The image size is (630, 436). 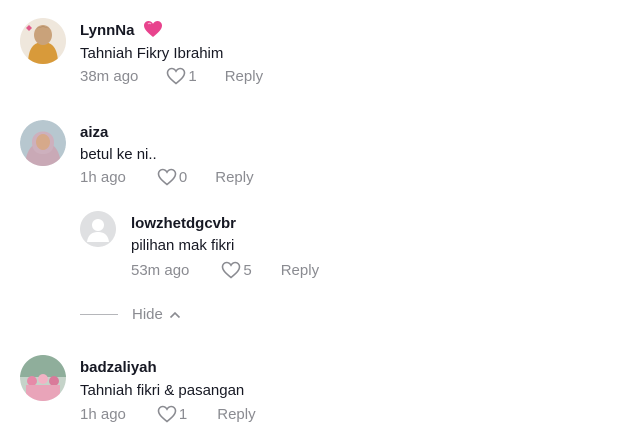 I want to click on chevron-up-icon, so click(x=175, y=314).